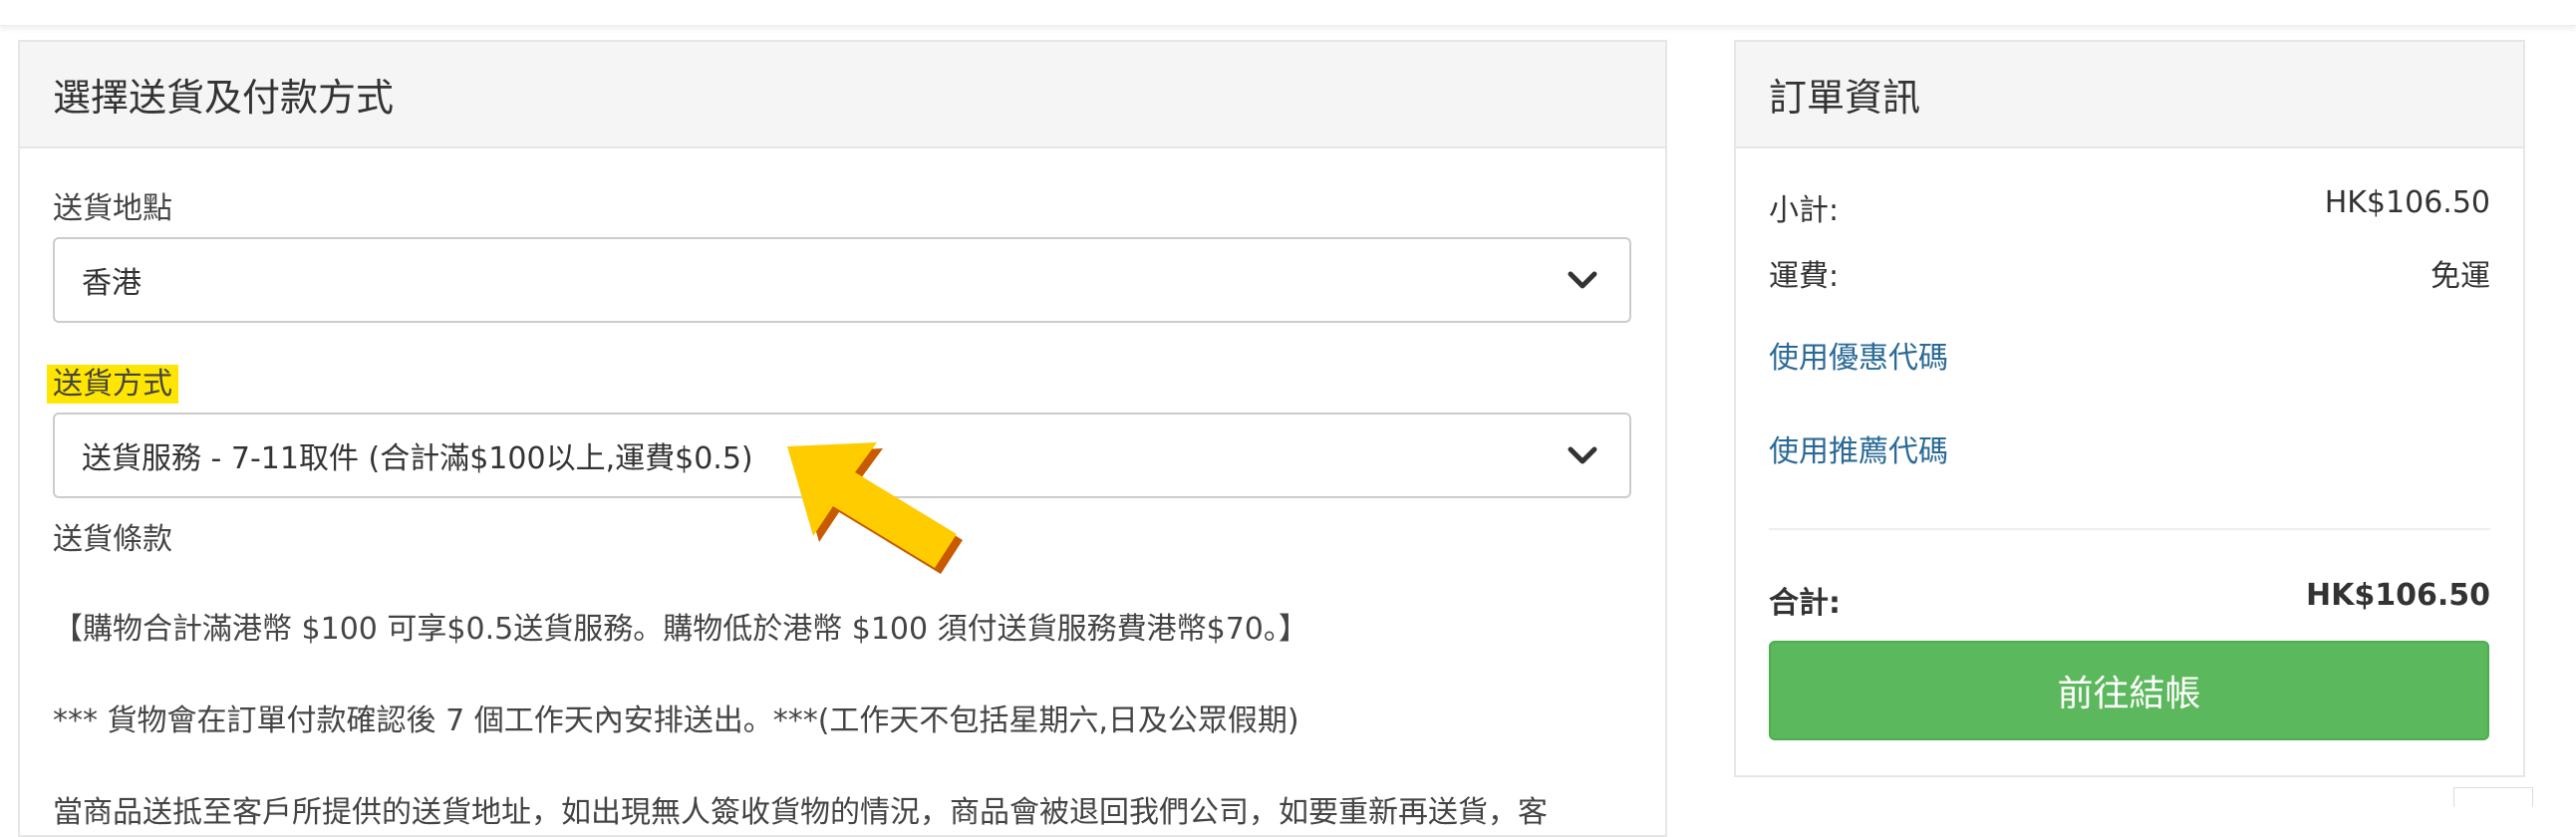 This screenshot has height=837, width=2576. What do you see at coordinates (2129, 529) in the screenshot?
I see `divider` at bounding box center [2129, 529].